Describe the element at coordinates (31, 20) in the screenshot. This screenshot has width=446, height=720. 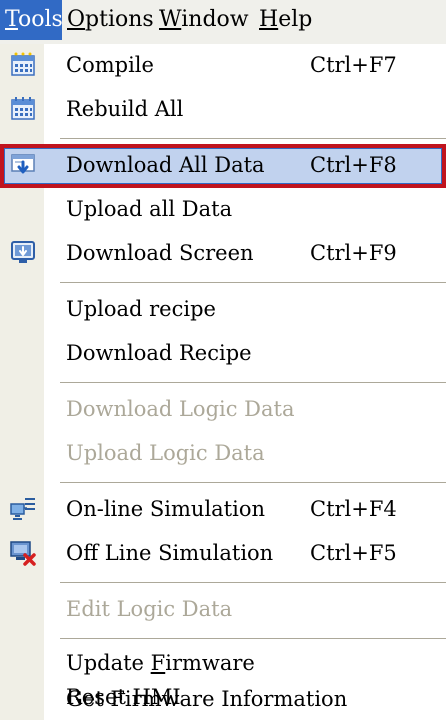
I see `menu-tools: Tools` at that location.